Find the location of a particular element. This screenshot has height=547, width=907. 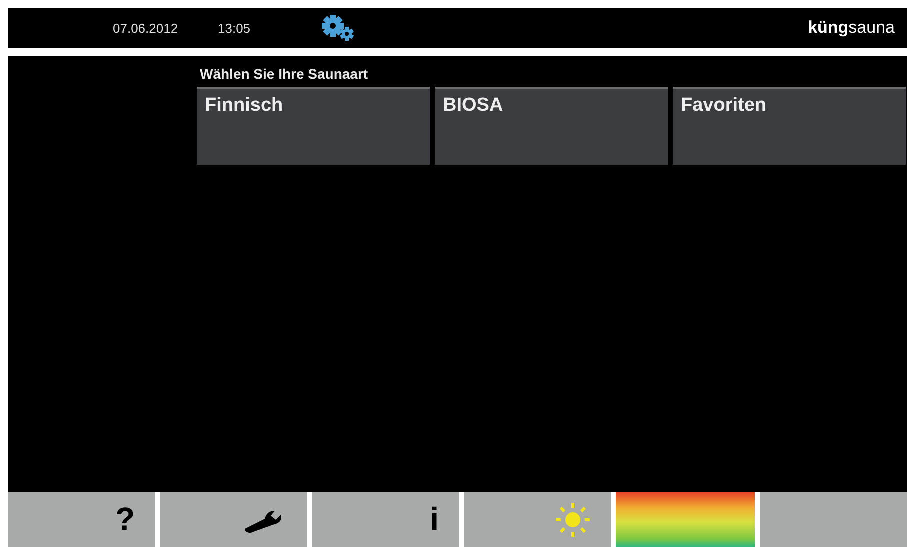

gears-icon is located at coordinates (337, 28).